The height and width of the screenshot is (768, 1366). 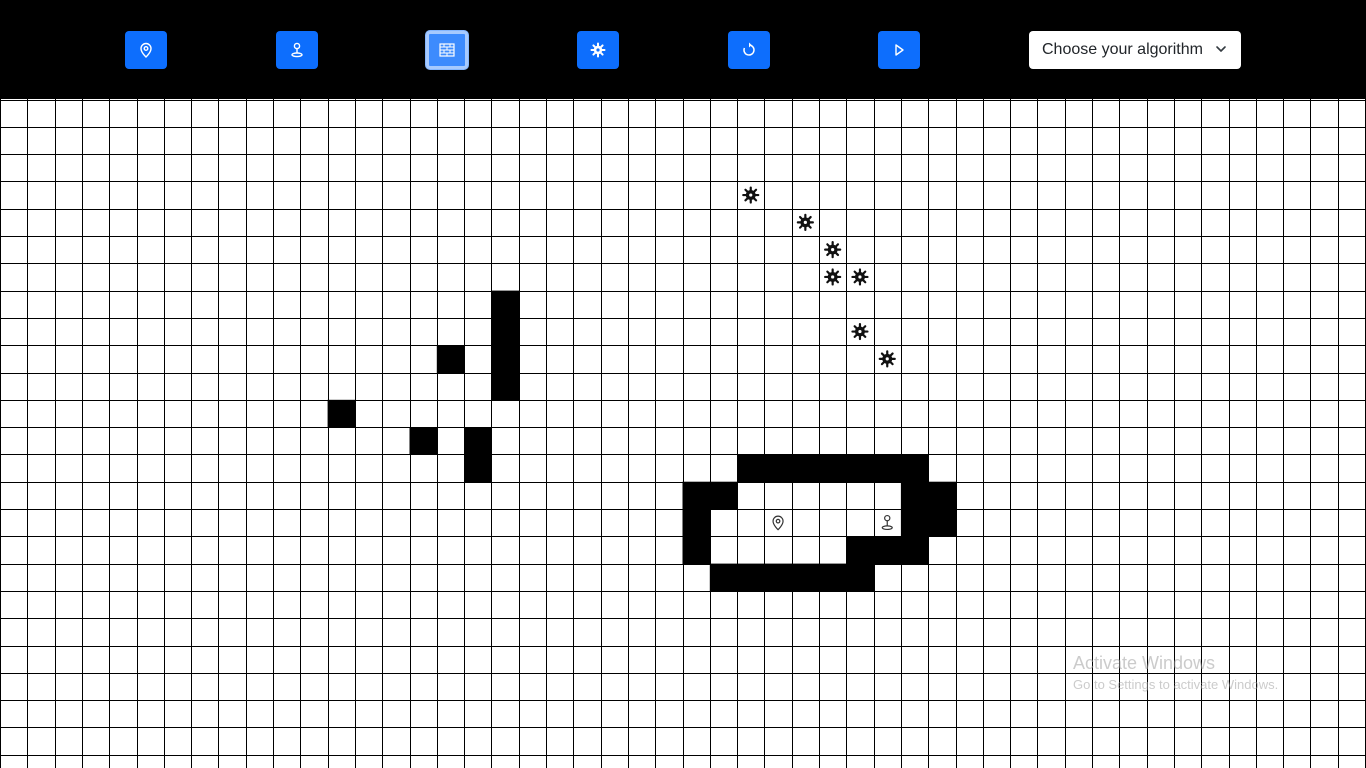 What do you see at coordinates (447, 50) in the screenshot?
I see `add-wall-button` at bounding box center [447, 50].